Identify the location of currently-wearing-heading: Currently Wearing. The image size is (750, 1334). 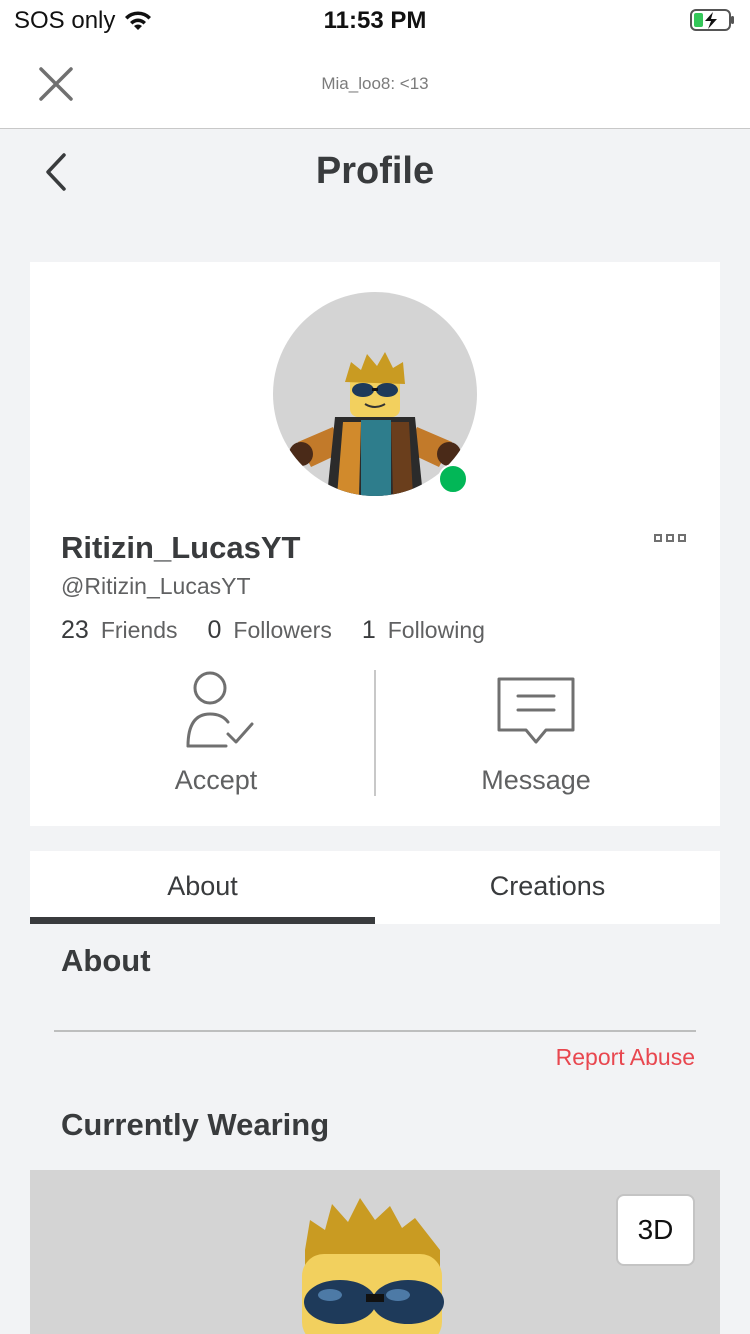
(195, 1124).